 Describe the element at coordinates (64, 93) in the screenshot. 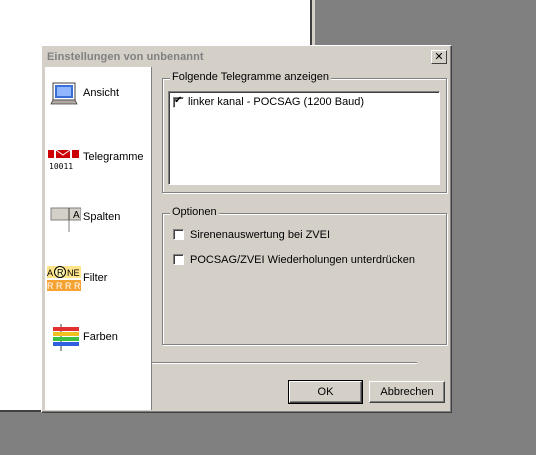

I see `monitor-icon` at that location.